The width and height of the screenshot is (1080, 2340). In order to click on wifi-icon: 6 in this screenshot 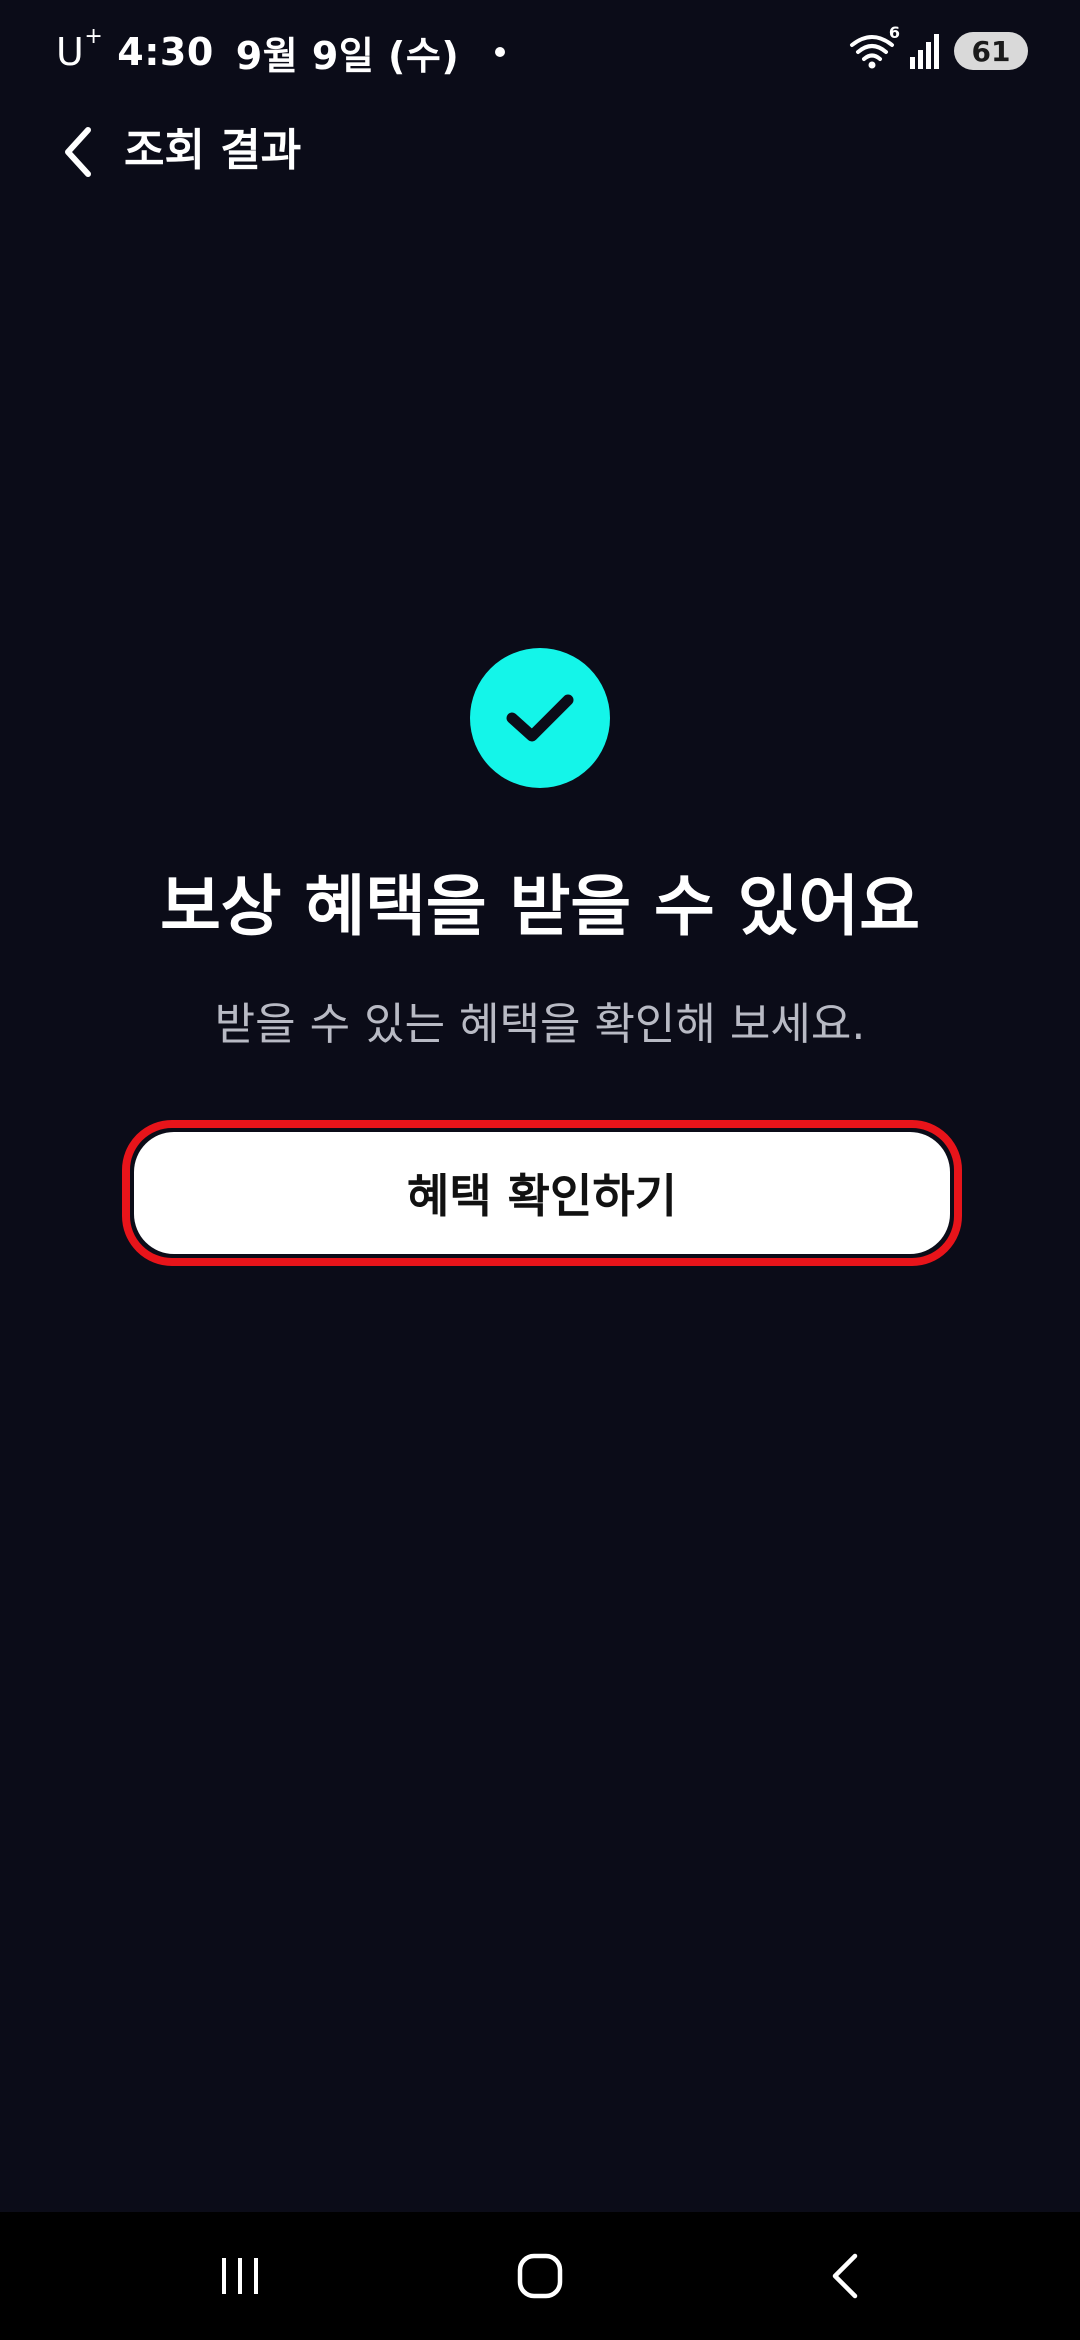, I will do `click(874, 47)`.